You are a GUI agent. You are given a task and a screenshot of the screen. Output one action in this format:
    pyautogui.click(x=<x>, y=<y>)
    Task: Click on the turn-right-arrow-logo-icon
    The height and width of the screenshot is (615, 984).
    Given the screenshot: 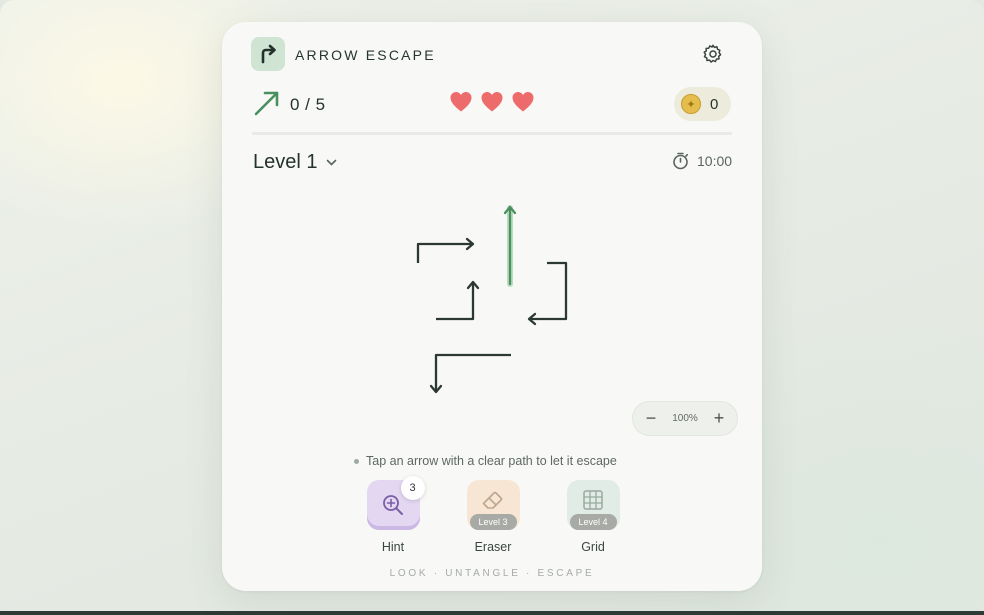 What is the action you would take?
    pyautogui.click(x=268, y=54)
    